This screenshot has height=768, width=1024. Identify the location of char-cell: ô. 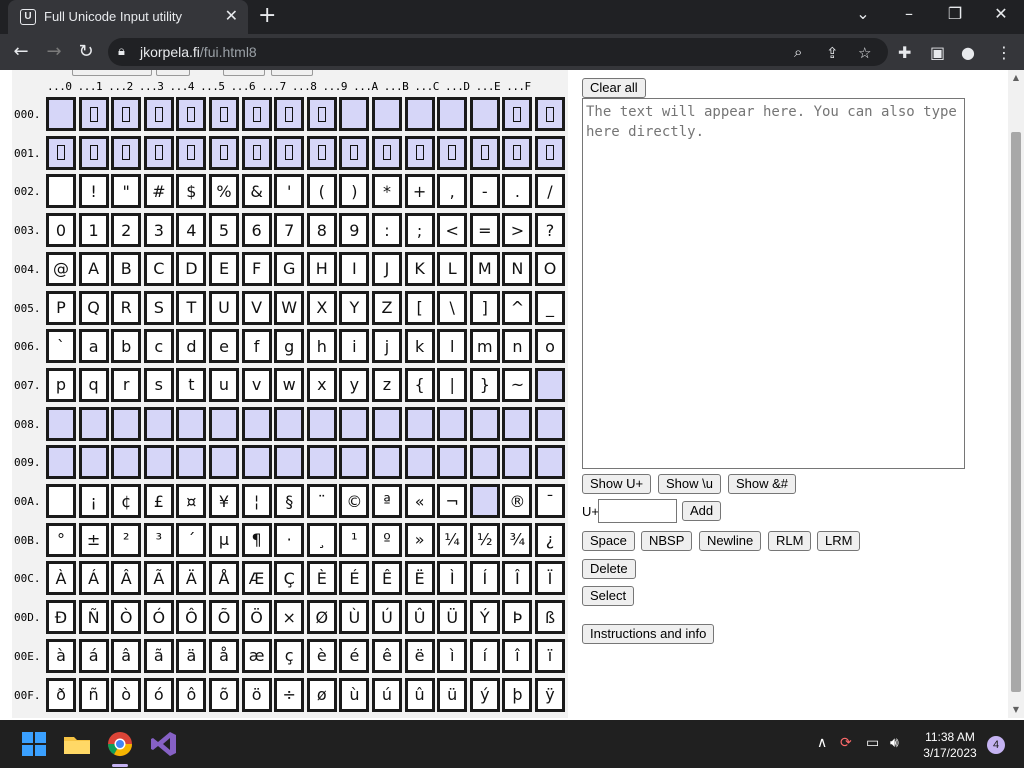
(191, 694).